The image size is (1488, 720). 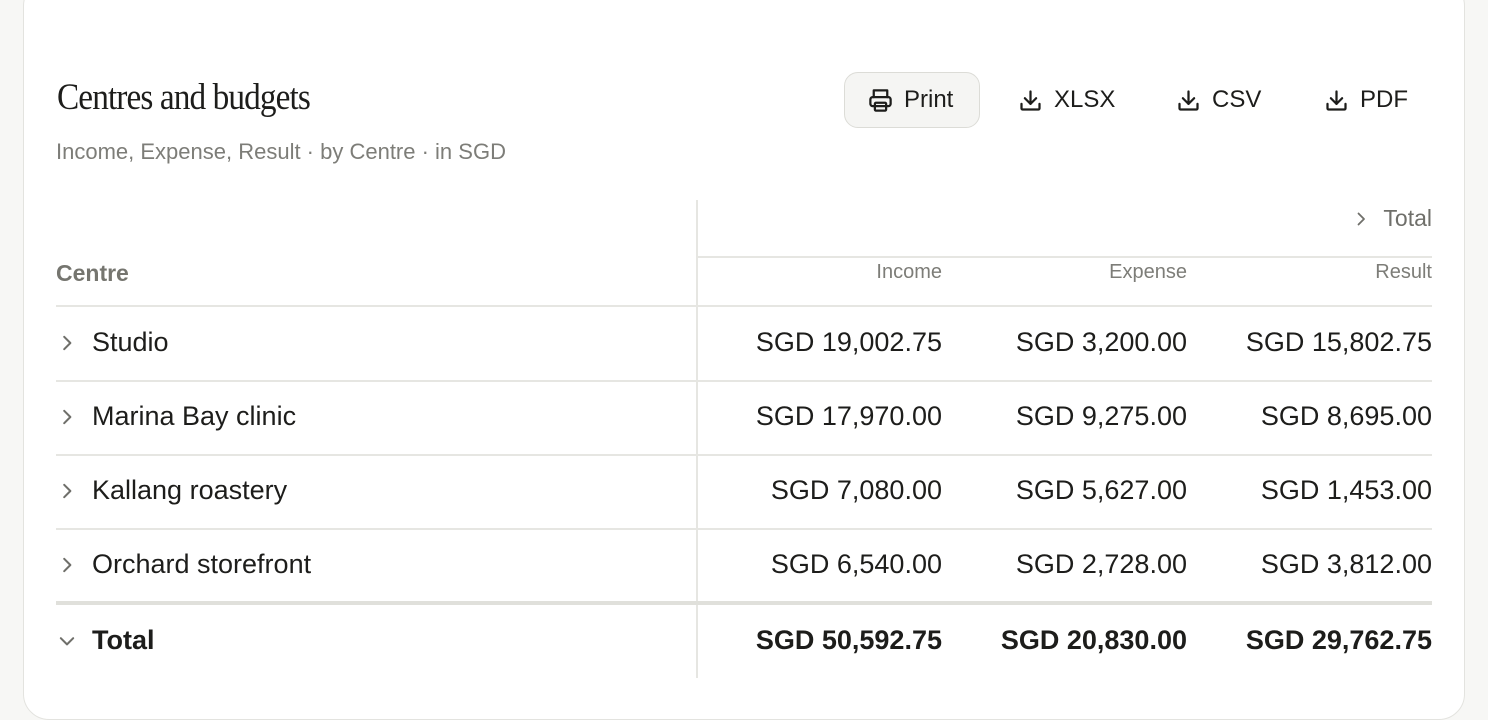 I want to click on expense-column-header: Expense, so click(x=1148, y=272).